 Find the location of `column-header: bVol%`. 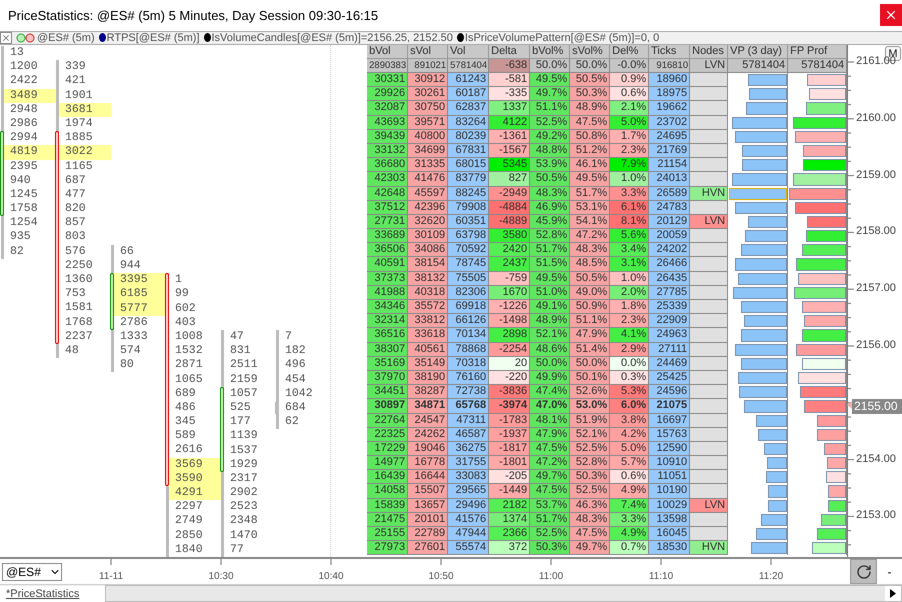

column-header: bVol% is located at coordinates (550, 52).